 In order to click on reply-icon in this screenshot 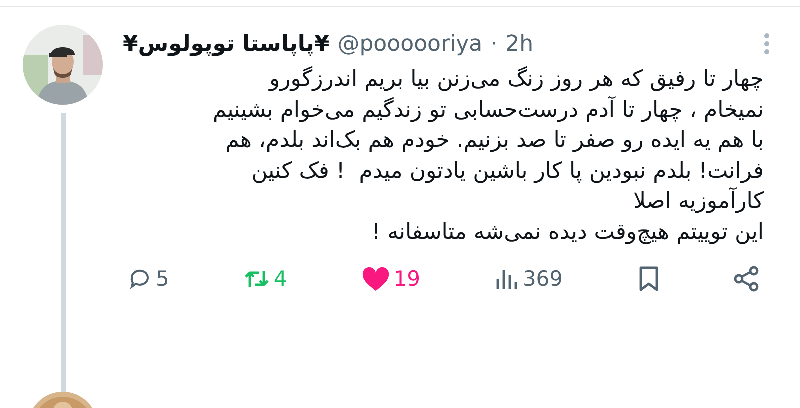, I will do `click(140, 279)`.